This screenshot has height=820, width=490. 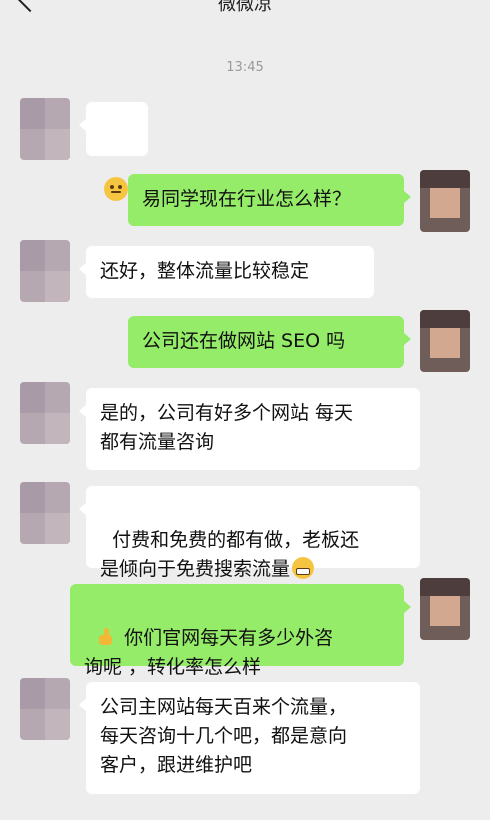 What do you see at coordinates (269, 342) in the screenshot?
I see `message-bubble-outgoing: 公司还在做网站 SEO 吗` at bounding box center [269, 342].